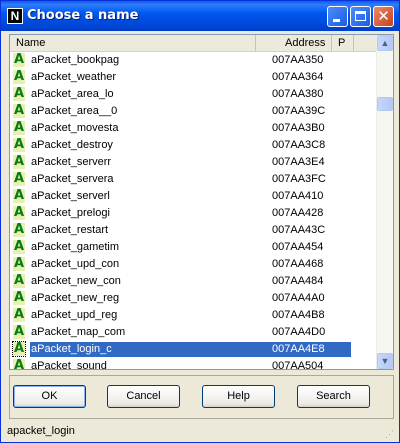 This screenshot has width=400, height=443. I want to click on column-header-address: Address, so click(294, 43).